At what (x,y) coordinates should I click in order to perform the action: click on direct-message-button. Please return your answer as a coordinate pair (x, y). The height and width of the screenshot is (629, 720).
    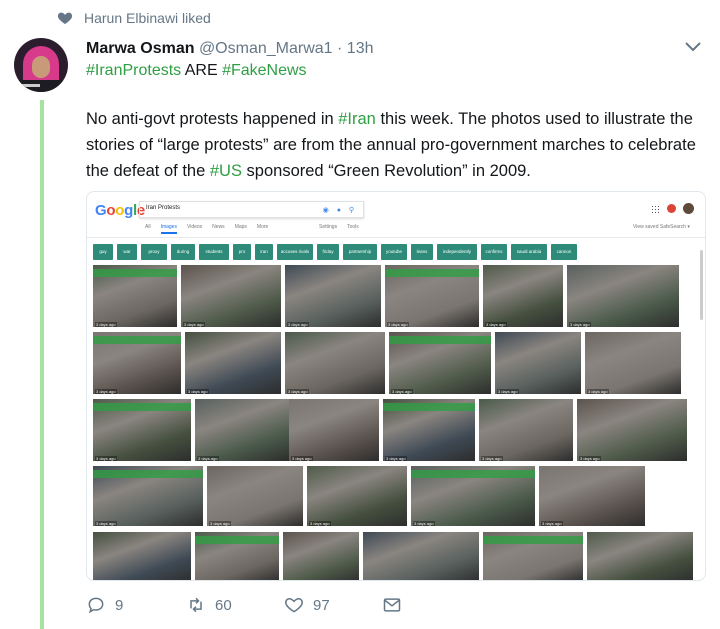
    Looking at the image, I should click on (392, 605).